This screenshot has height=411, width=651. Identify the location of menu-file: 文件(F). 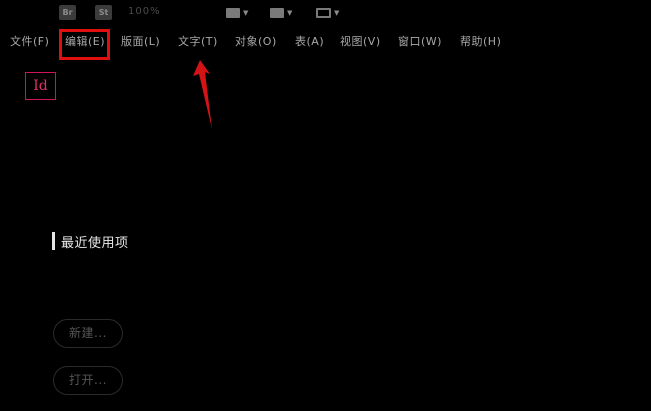
(29, 41).